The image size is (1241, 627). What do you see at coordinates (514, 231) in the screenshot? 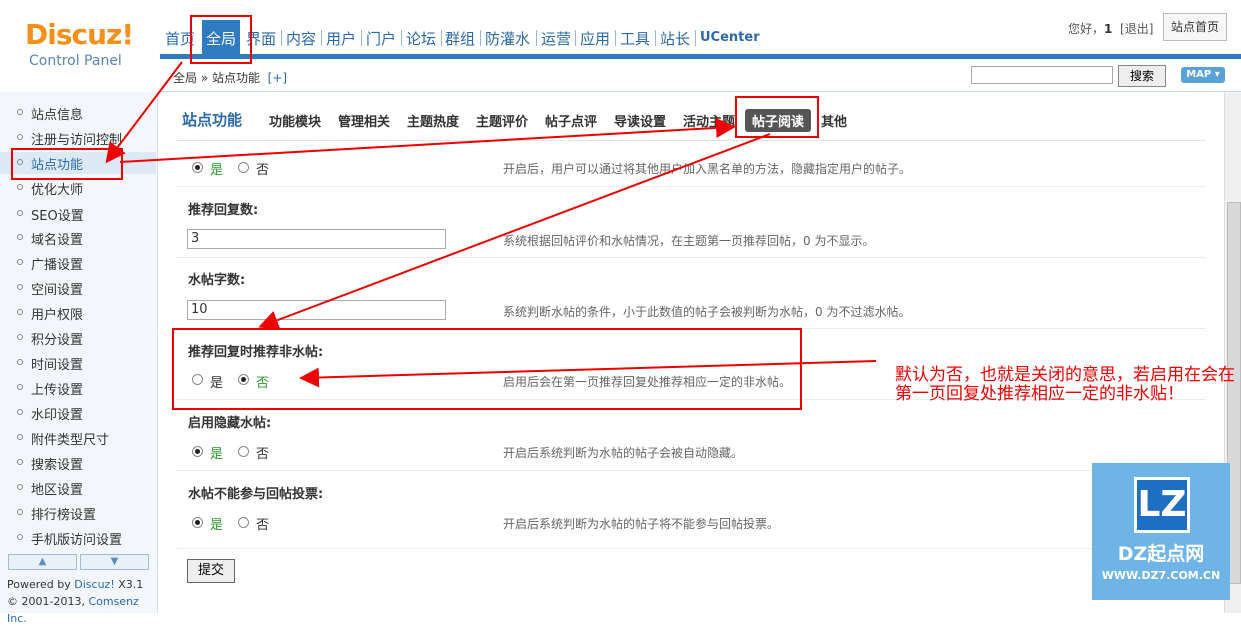
I see `arrow-to-setting` at bounding box center [514, 231].